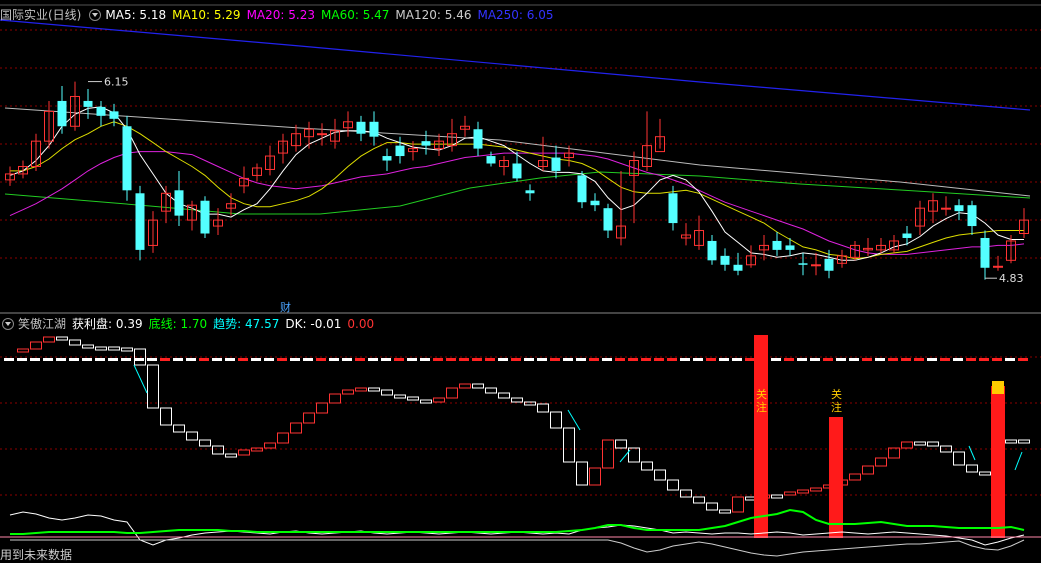 The width and height of the screenshot is (1041, 563). What do you see at coordinates (355, 15) in the screenshot?
I see `ma60-label: MA60: 5.47` at bounding box center [355, 15].